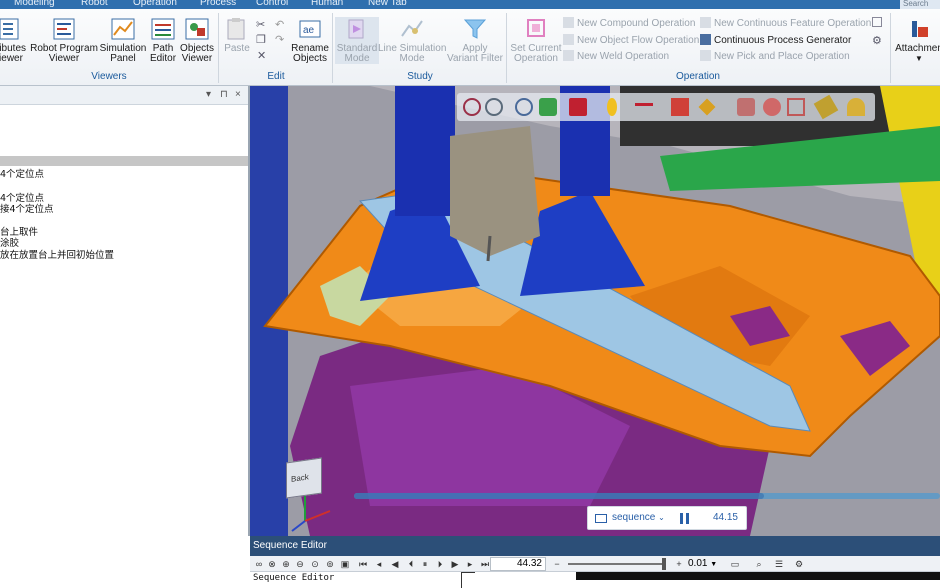 Image resolution: width=940 pixels, height=588 pixels. I want to click on cut-icon: ✂, so click(260, 24).